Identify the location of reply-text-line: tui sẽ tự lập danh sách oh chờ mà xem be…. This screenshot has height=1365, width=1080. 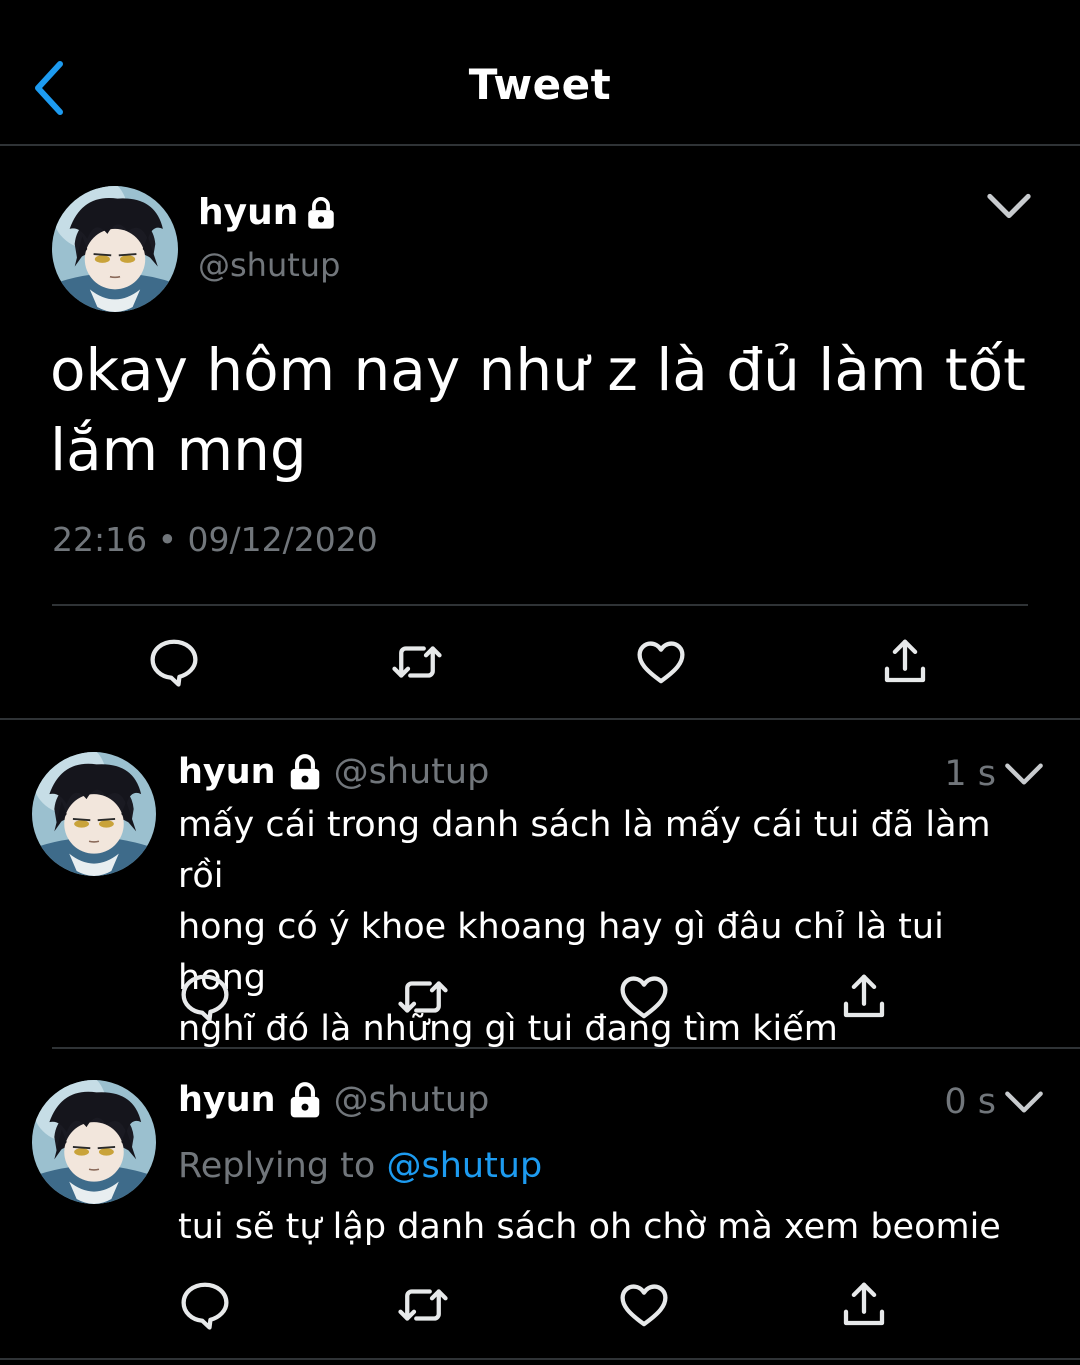
(589, 1227).